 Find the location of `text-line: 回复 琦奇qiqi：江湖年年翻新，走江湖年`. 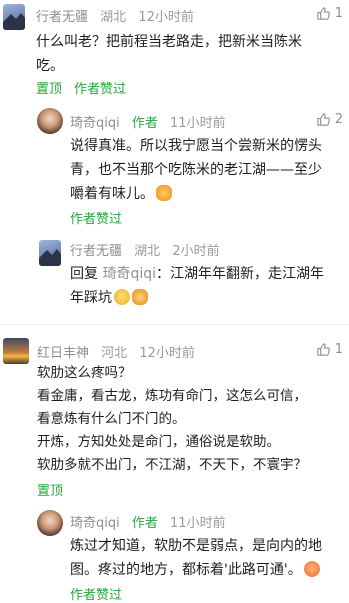

text-line: 回复 琦奇qiqi：江湖年年翻新，走江湖年 is located at coordinates (208, 274).